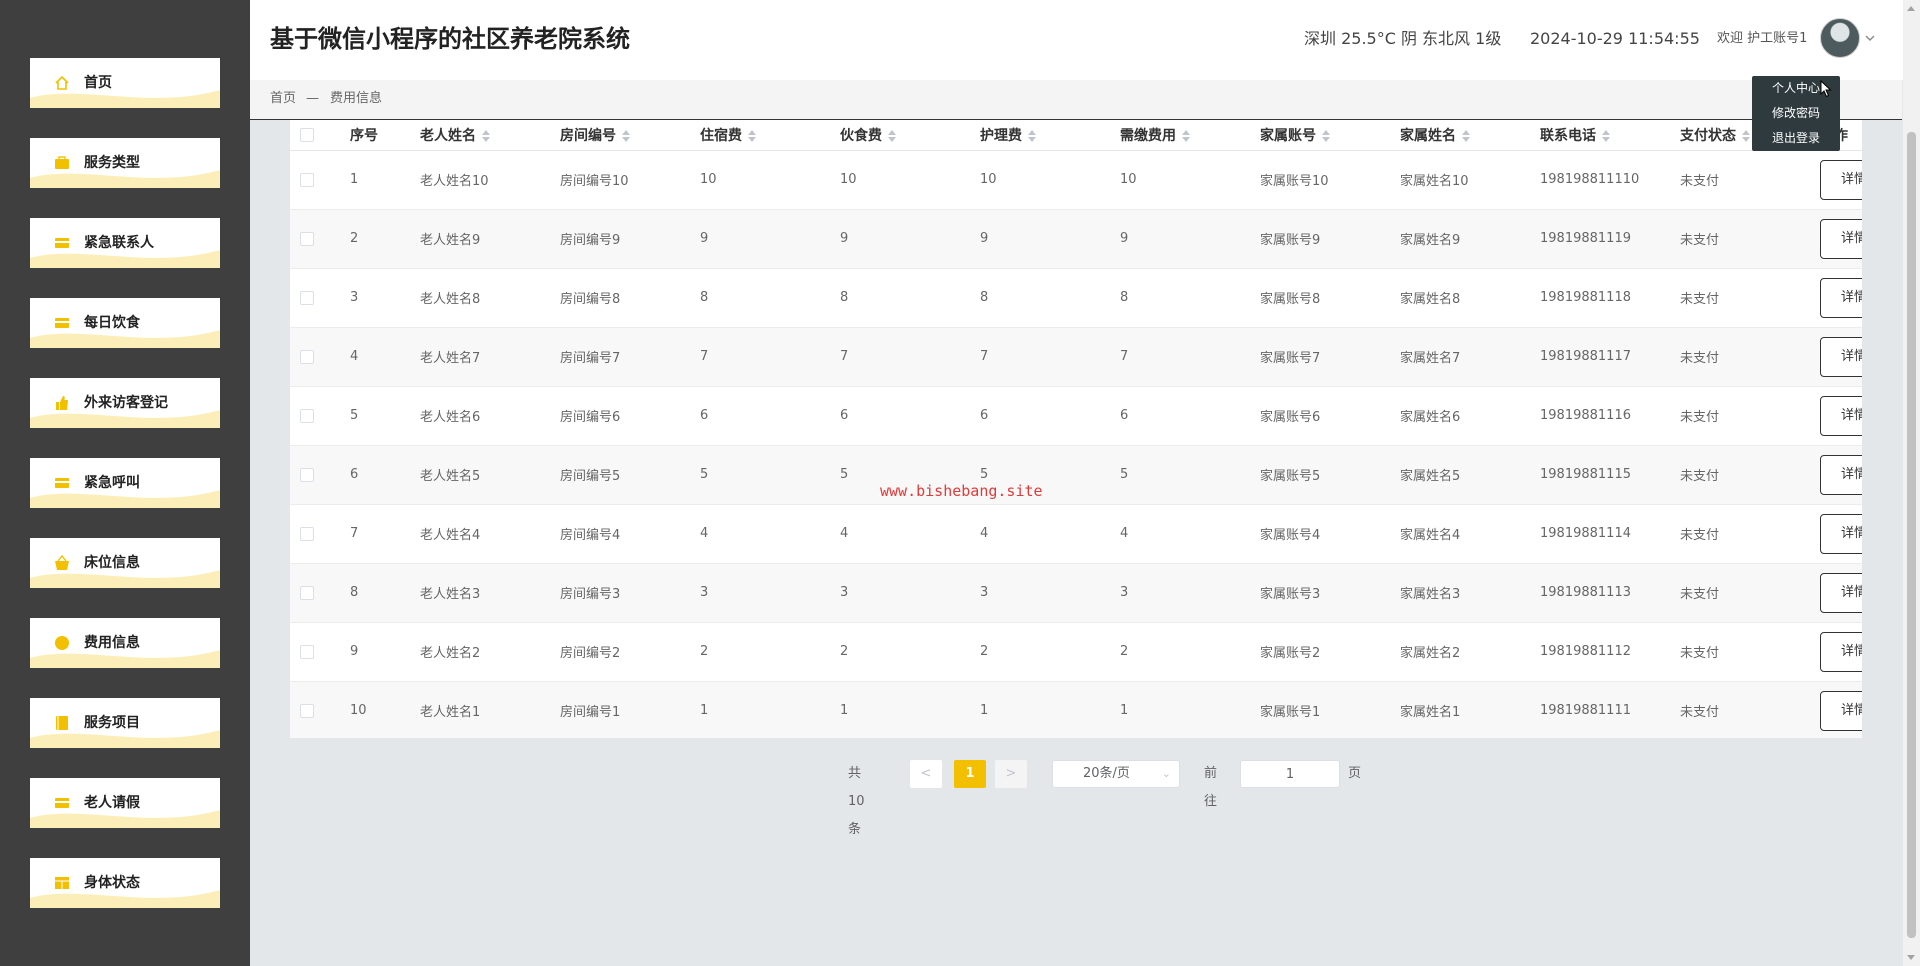 The image size is (1920, 966). What do you see at coordinates (1911, 8) in the screenshot?
I see `scroll-up-icon` at bounding box center [1911, 8].